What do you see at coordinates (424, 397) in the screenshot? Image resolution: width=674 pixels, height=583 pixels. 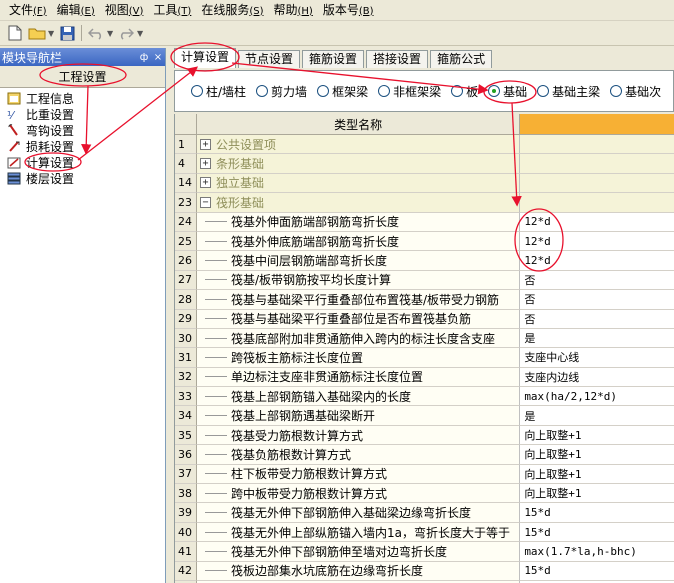 I see `table-row: 33 筏基上部钢筋锚入基础梁内的长度 max(ha/2,12*d)` at bounding box center [424, 397].